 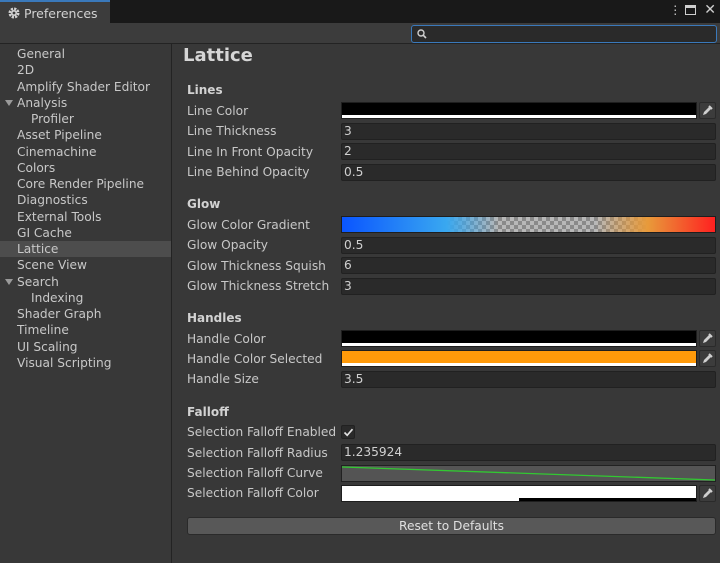 What do you see at coordinates (64, 363) in the screenshot?
I see `sidebar-item-label: Visual Scripting` at bounding box center [64, 363].